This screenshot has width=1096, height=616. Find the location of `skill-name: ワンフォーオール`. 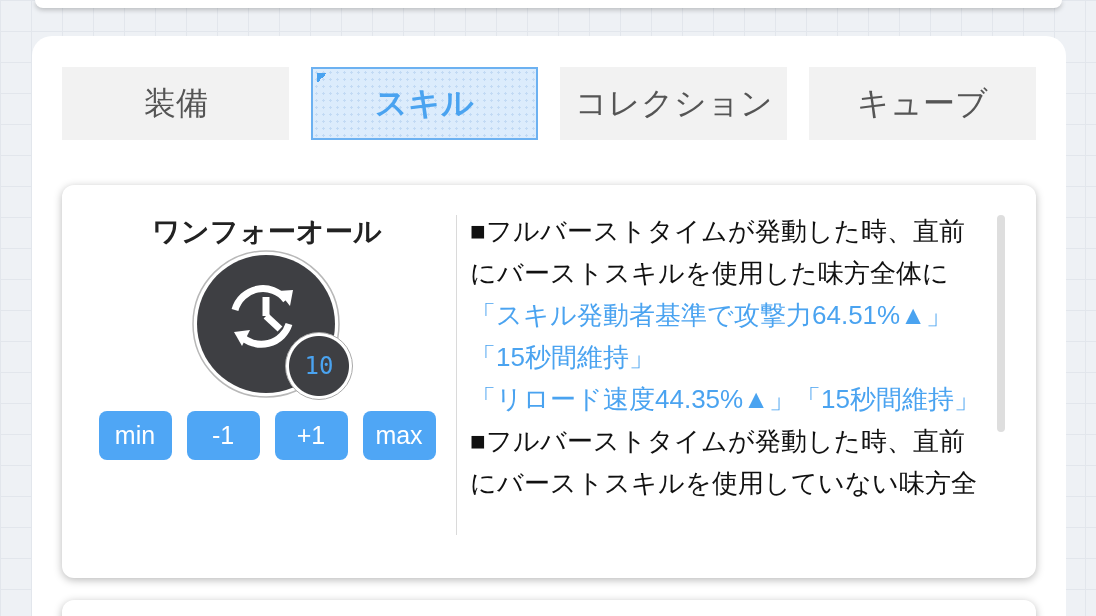

skill-name: ワンフォーオール is located at coordinates (267, 232).